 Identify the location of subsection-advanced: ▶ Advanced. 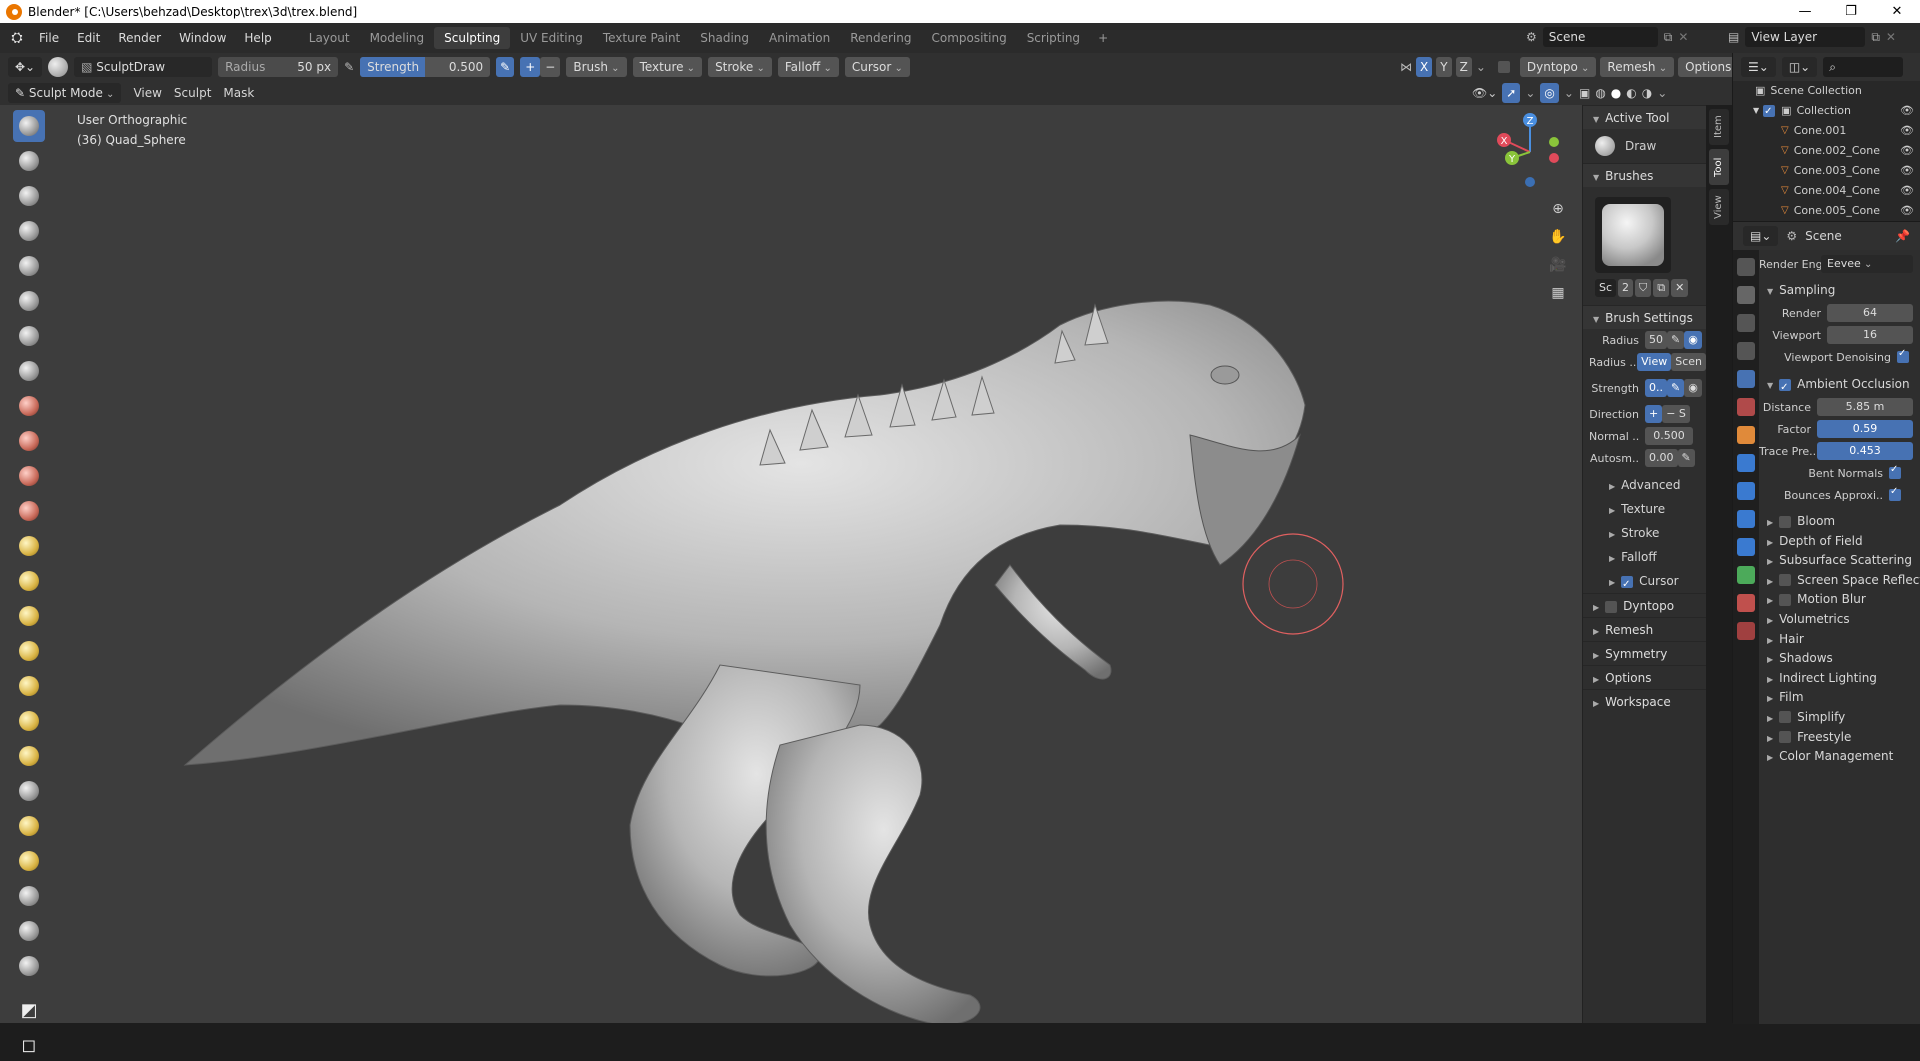
(1644, 485).